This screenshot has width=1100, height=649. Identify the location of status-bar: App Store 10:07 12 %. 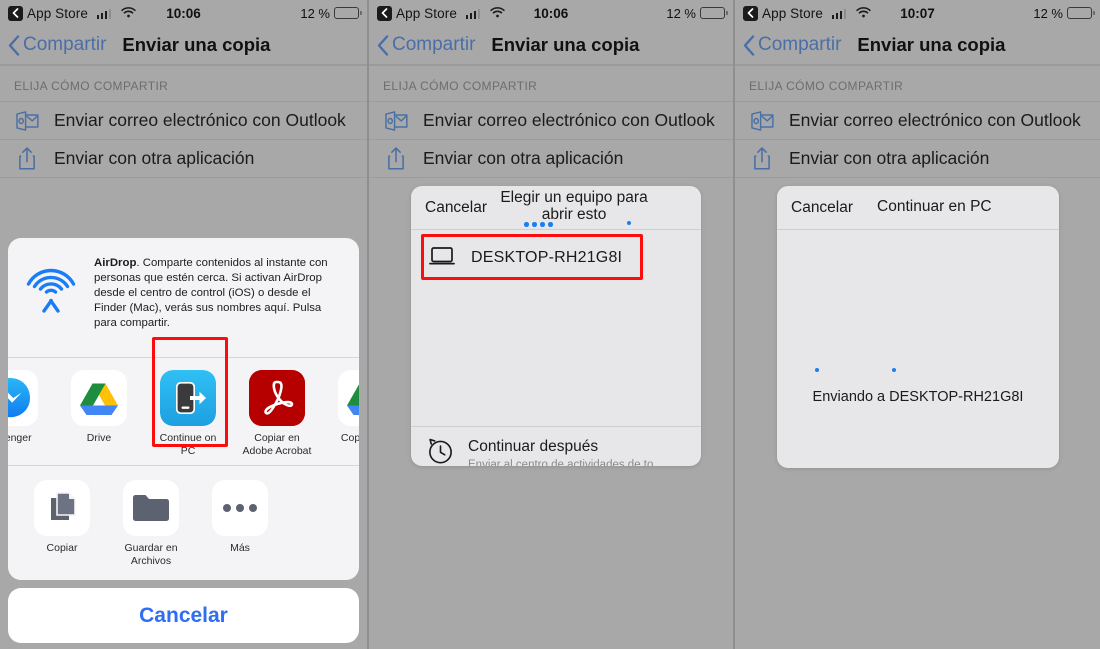
(917, 13).